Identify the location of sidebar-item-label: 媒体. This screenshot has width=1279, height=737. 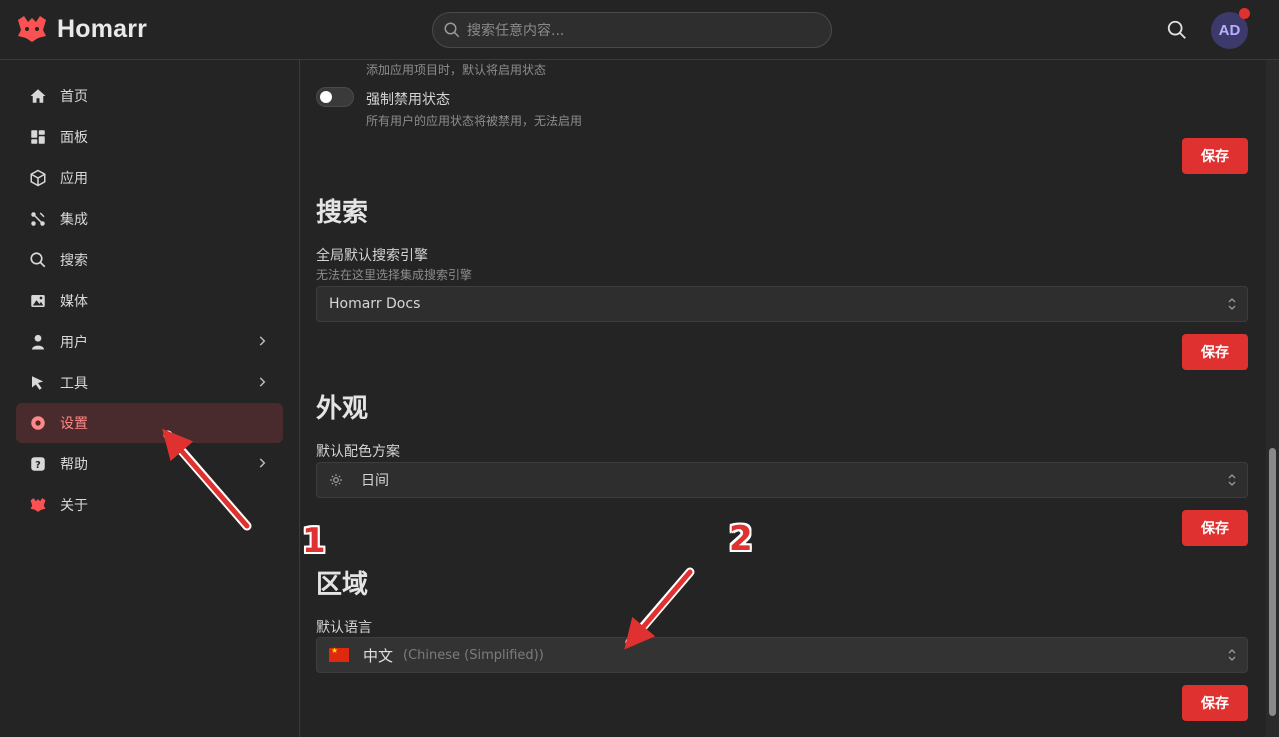
(74, 302).